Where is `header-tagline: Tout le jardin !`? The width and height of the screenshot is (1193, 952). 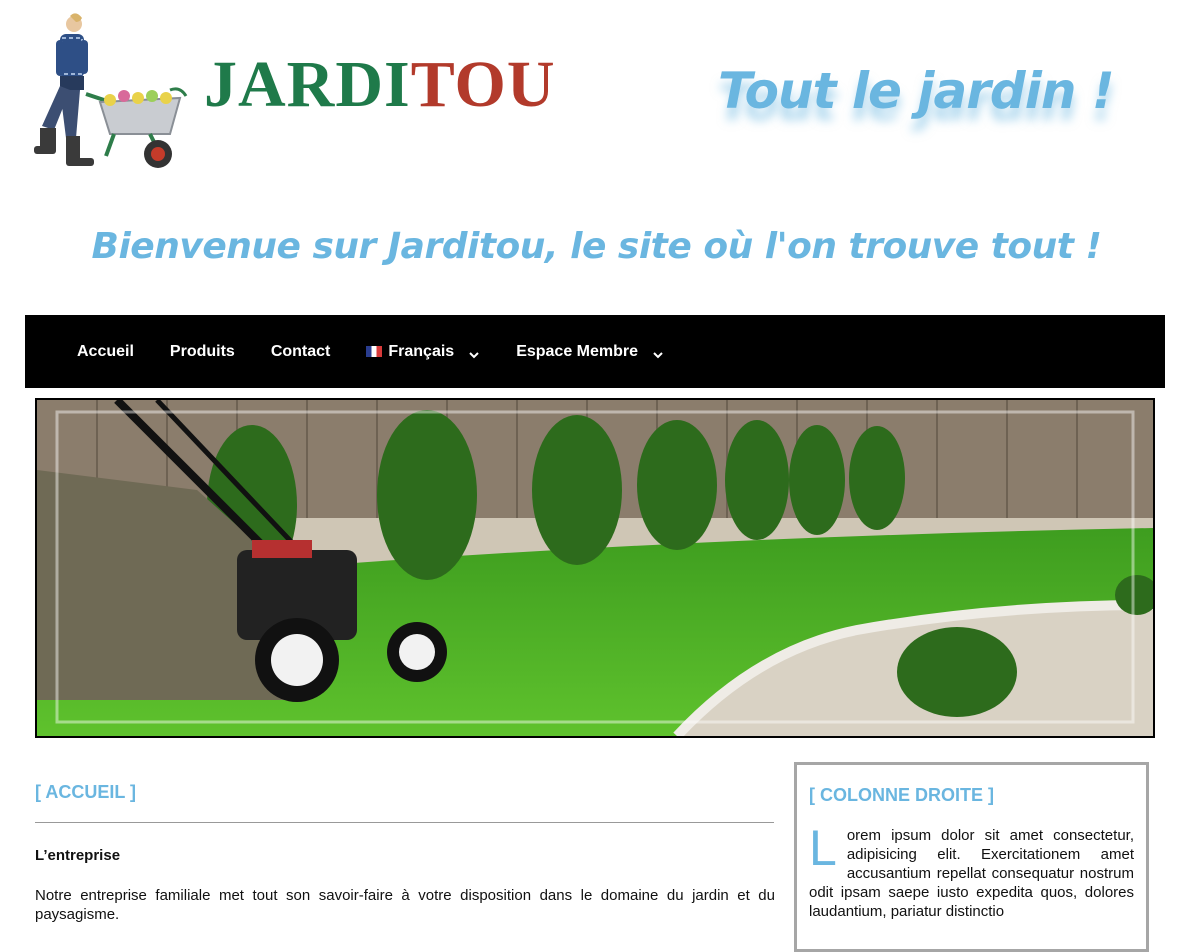
header-tagline: Tout le jardin ! is located at coordinates (916, 91).